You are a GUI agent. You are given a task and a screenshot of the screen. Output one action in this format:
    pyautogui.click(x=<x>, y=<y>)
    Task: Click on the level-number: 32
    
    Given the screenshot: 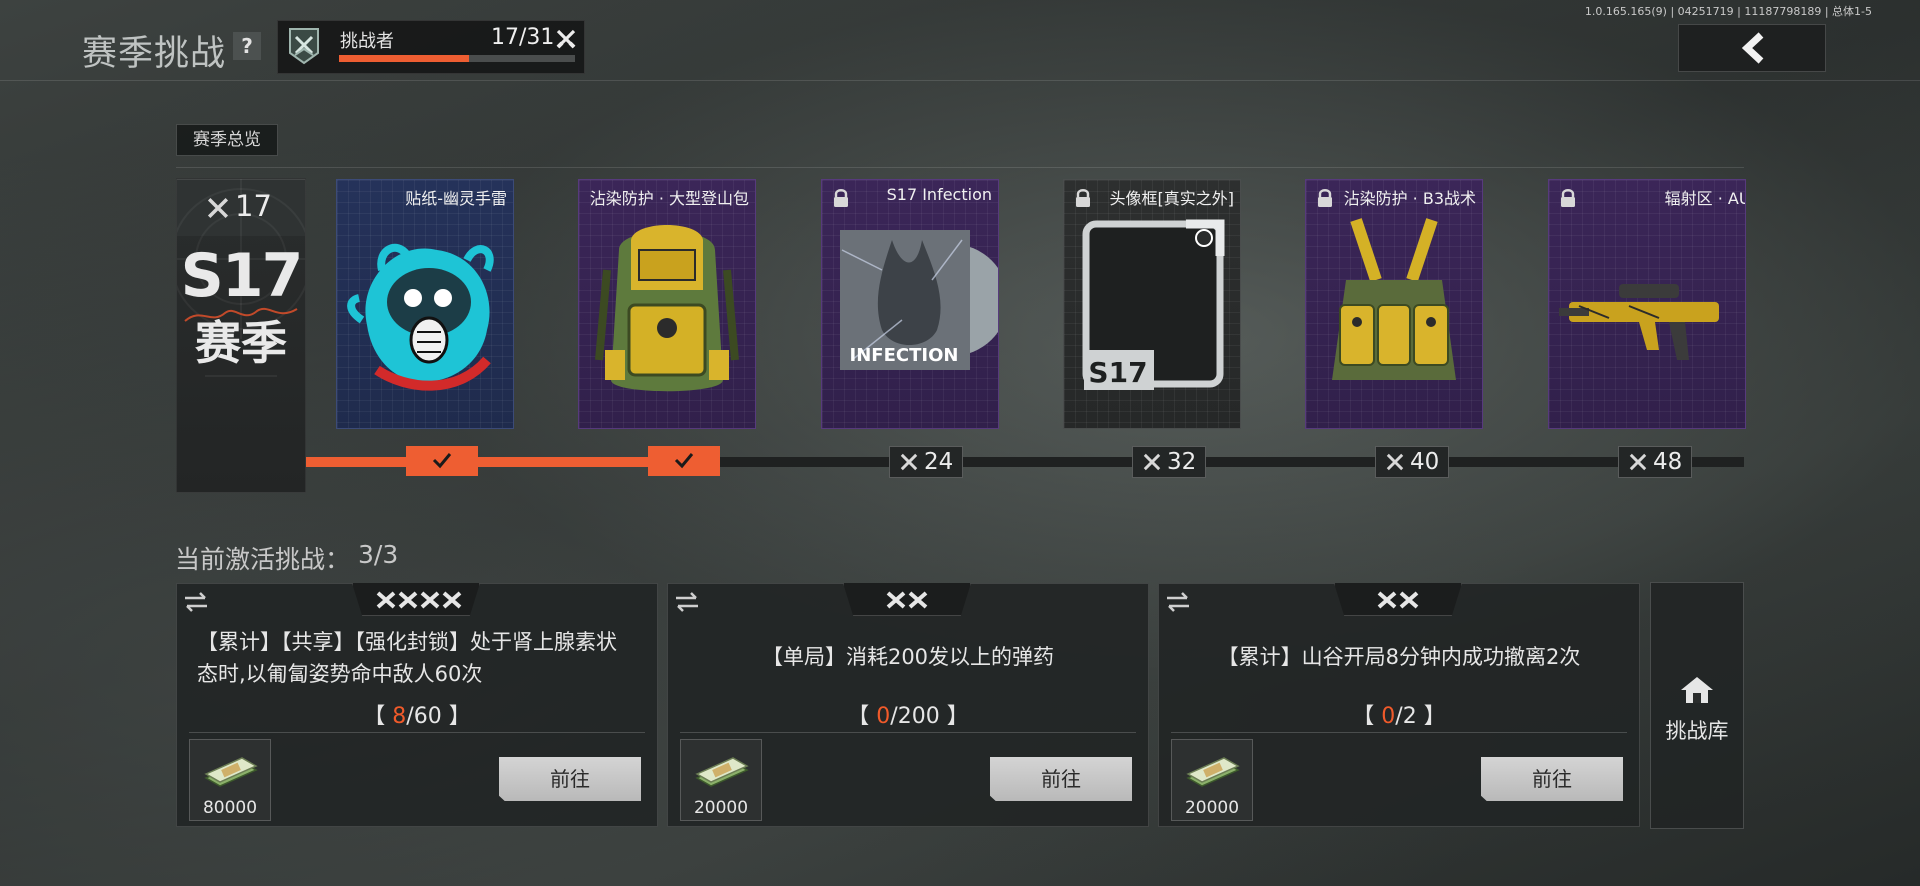 What is the action you would take?
    pyautogui.click(x=1182, y=462)
    